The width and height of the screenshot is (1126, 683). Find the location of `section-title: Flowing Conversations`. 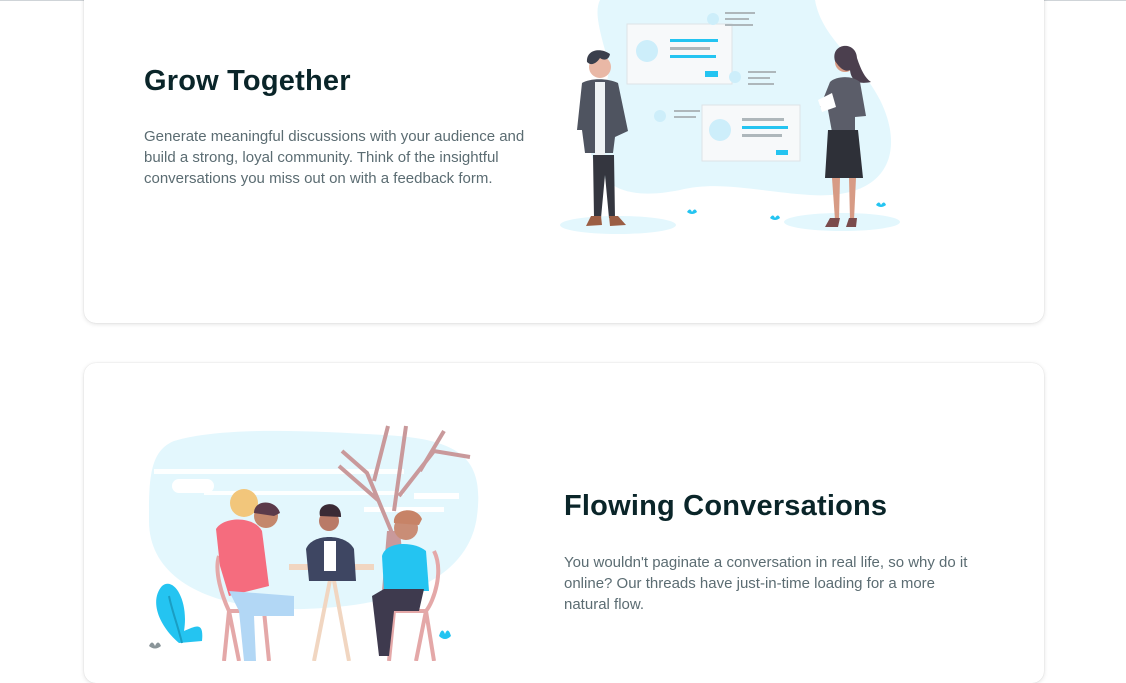

section-title: Flowing Conversations is located at coordinates (726, 506).